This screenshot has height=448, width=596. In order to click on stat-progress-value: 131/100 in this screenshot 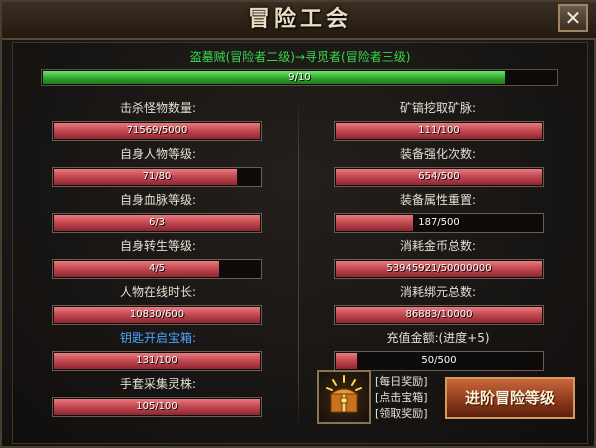, I will do `click(157, 360)`.